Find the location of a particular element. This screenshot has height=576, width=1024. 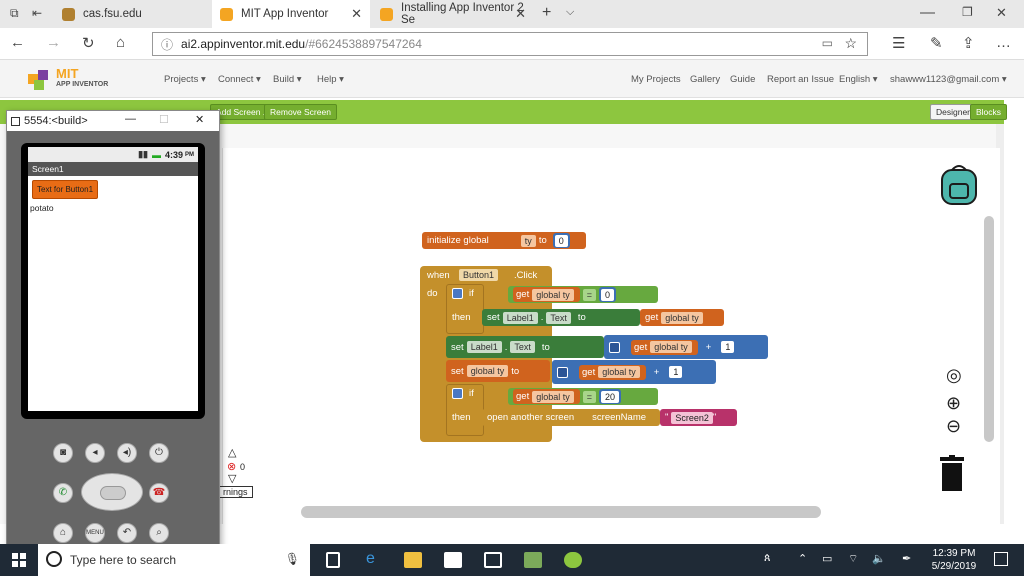

taskbar-search-input: Type here to search 🎙 is located at coordinates (174, 560).